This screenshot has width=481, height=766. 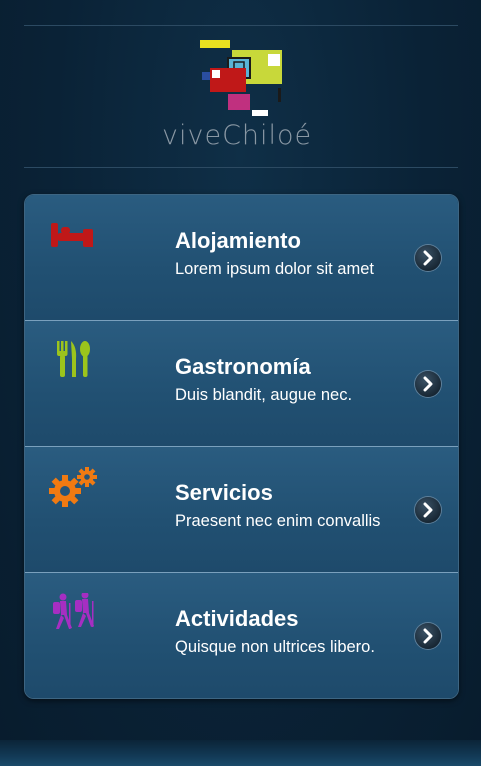 What do you see at coordinates (278, 521) in the screenshot?
I see `item-subtitle: Praesent nec enim convallis` at bounding box center [278, 521].